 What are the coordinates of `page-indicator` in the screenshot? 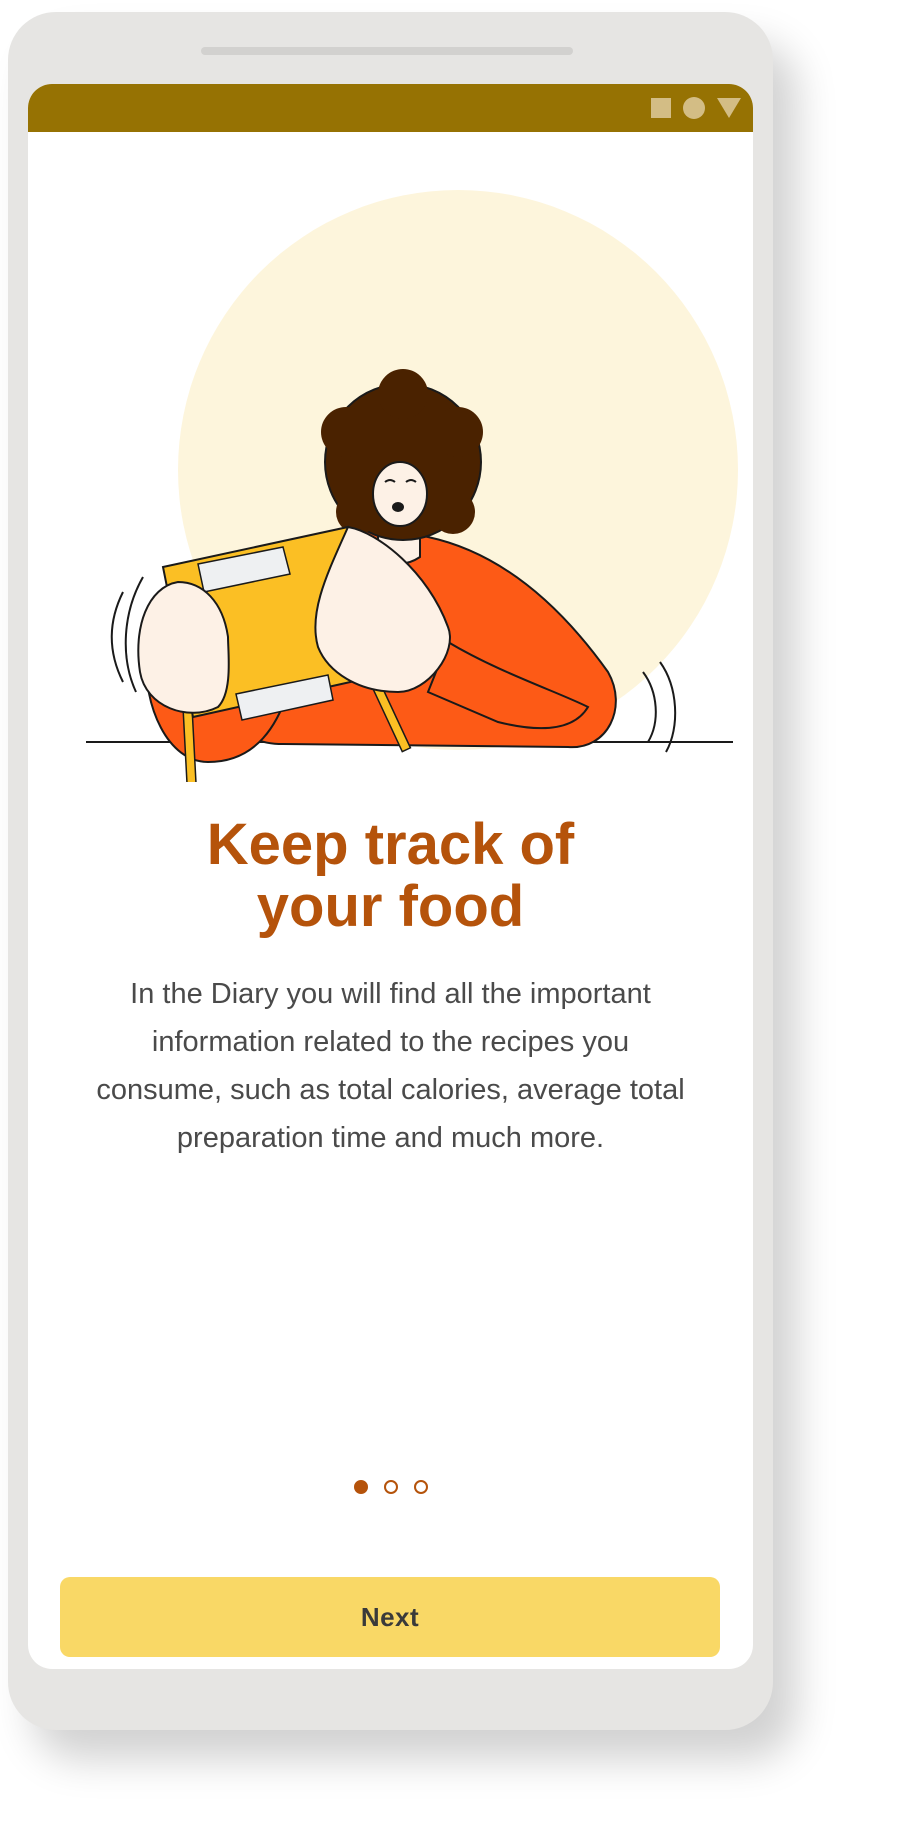 It's located at (390, 1487).